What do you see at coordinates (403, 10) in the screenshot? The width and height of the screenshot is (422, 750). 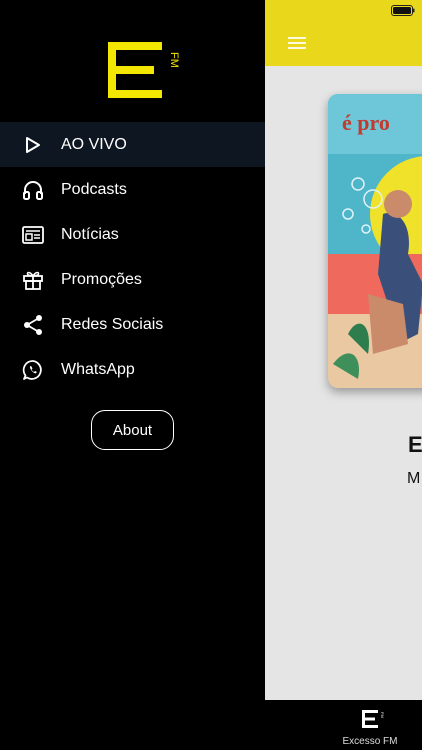 I see `battery-icon` at bounding box center [403, 10].